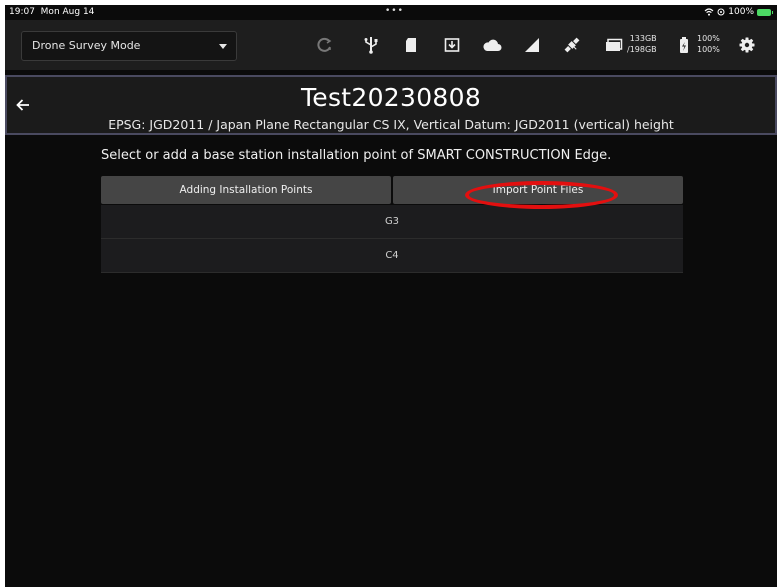 The image size is (782, 587). What do you see at coordinates (391, 45) in the screenshot?
I see `toolbar: Drone Survey Mode 133GB /198GB 100% 100%` at bounding box center [391, 45].